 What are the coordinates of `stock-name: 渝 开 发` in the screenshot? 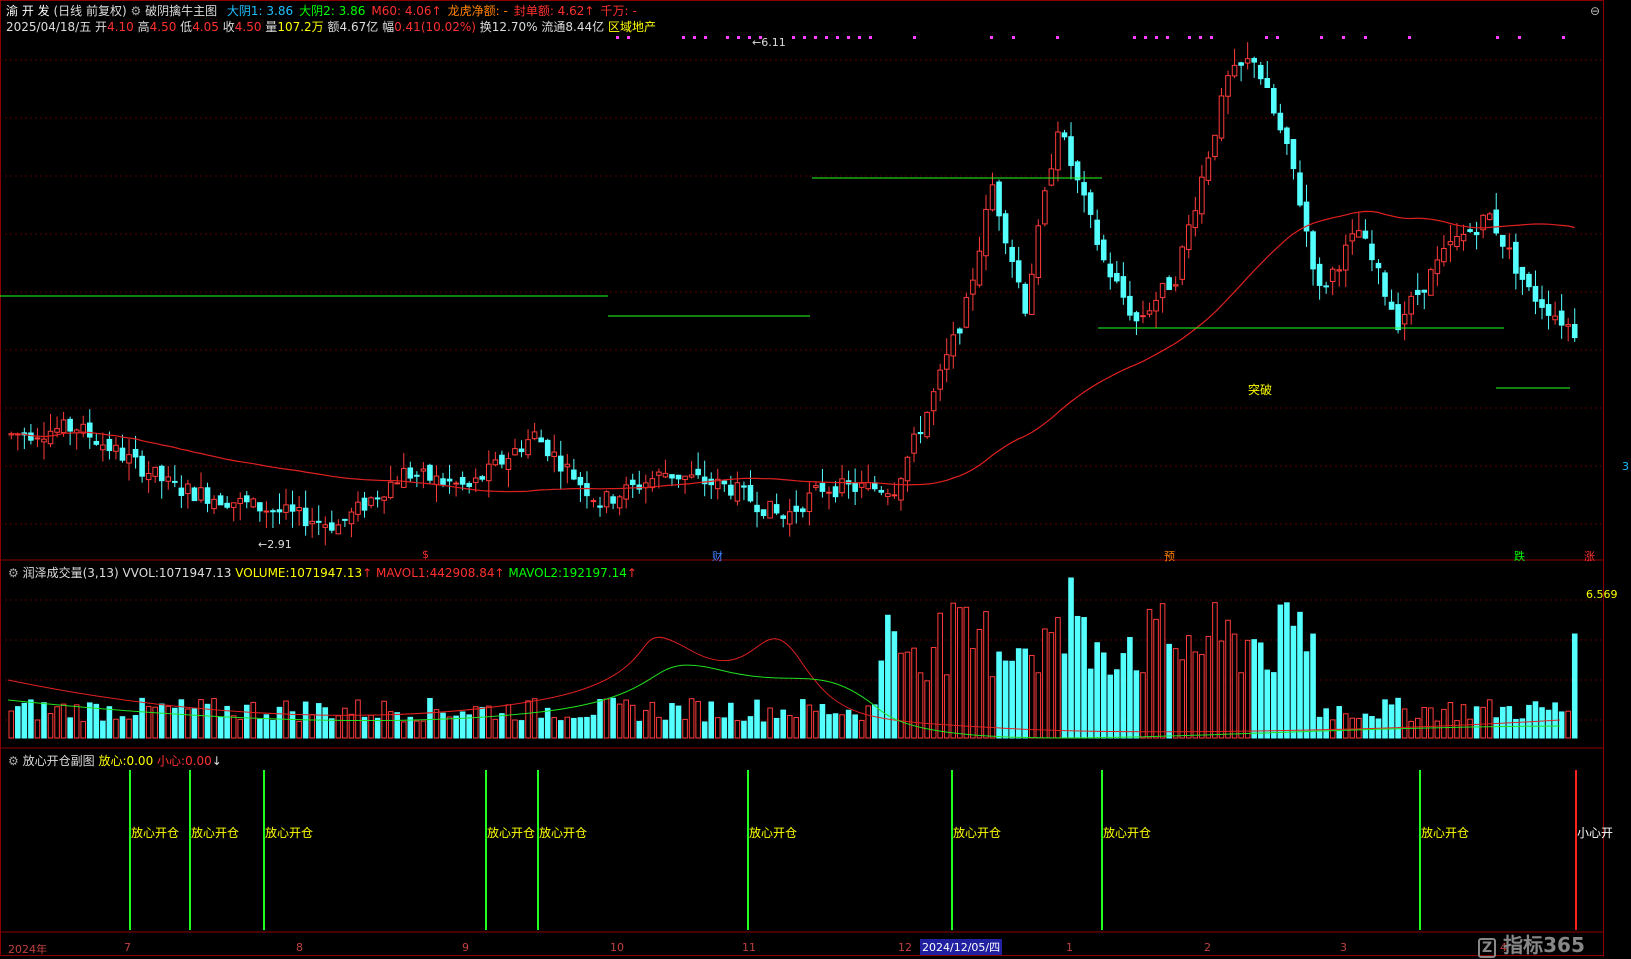 It's located at (28, 11).